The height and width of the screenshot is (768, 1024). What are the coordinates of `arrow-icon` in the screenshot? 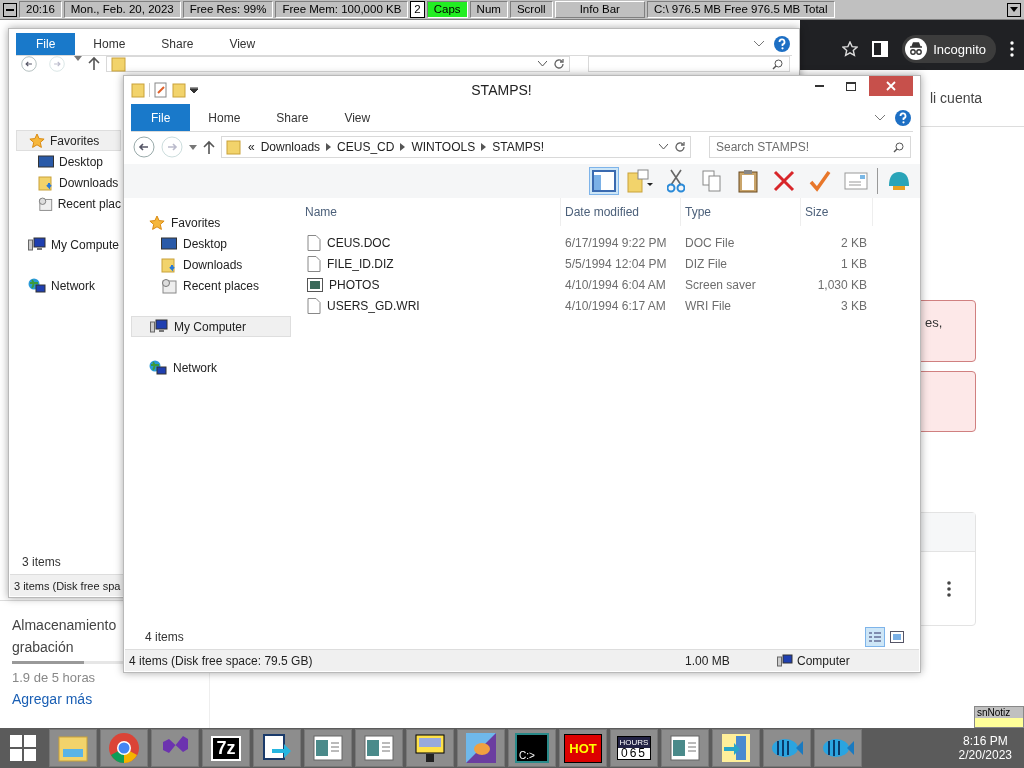 It's located at (277, 748).